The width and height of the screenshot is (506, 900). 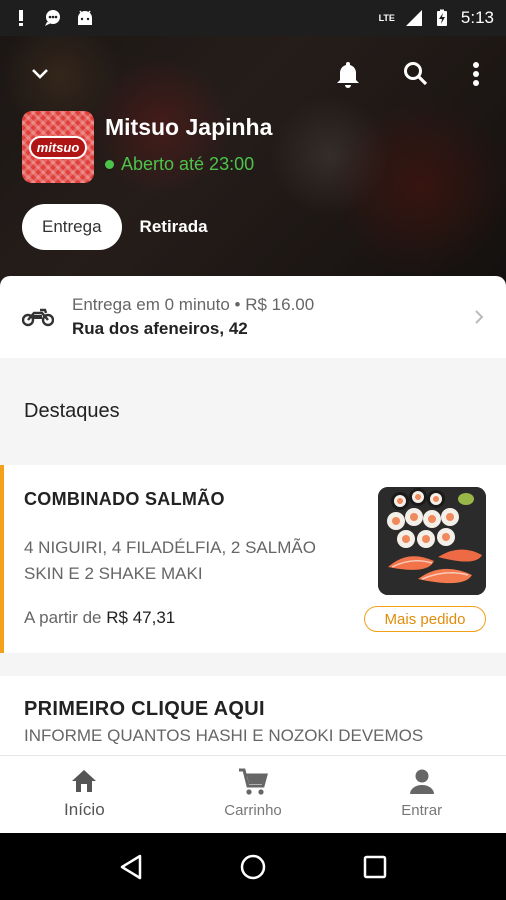 I want to click on alert-icon, so click(x=21, y=18).